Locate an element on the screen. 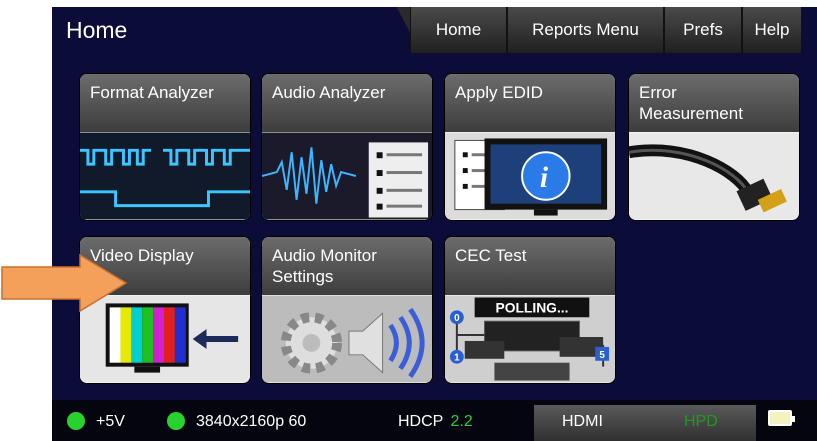  hdcp-version: 2.2 is located at coordinates (461, 421).